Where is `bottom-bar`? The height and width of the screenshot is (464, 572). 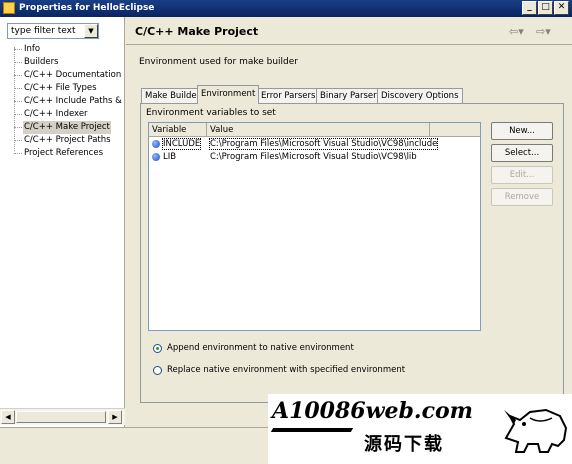 bottom-bar is located at coordinates (134, 445).